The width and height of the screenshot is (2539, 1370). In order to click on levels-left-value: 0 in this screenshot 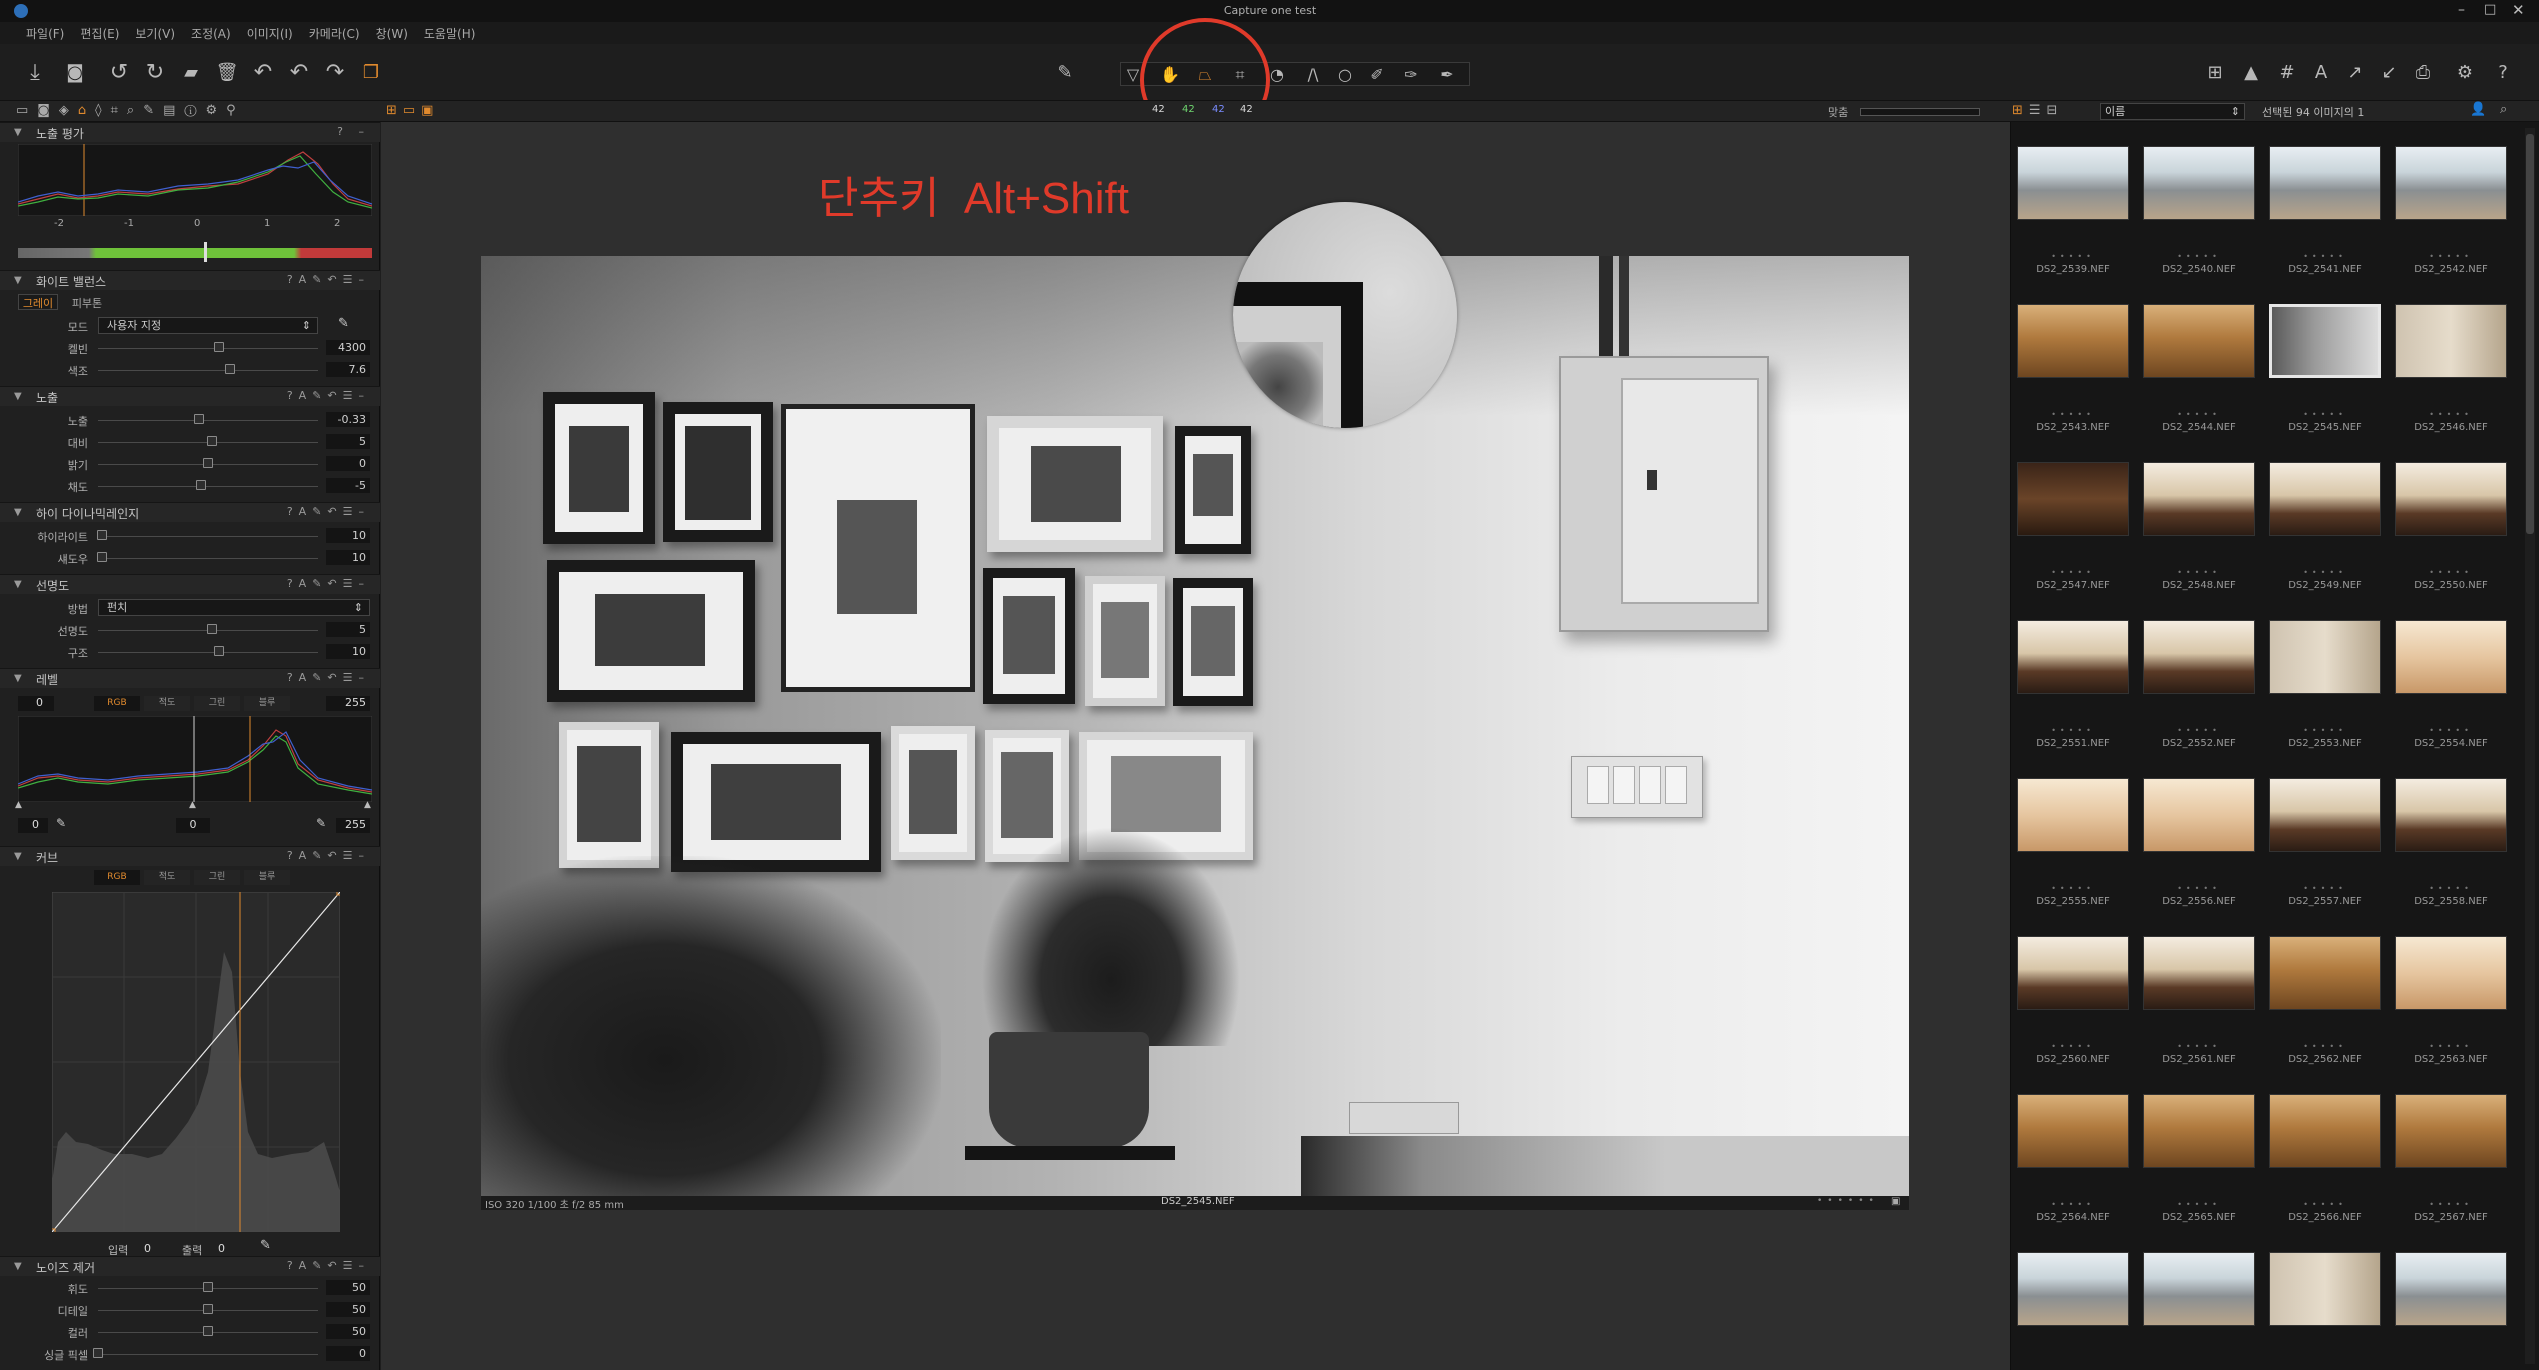, I will do `click(36, 703)`.